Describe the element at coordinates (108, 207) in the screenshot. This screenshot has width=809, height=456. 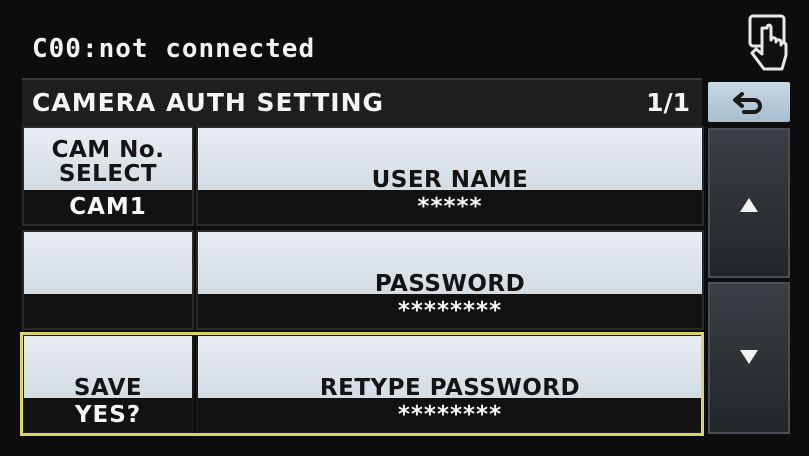
I see `cam-select-value: CAM1` at that location.